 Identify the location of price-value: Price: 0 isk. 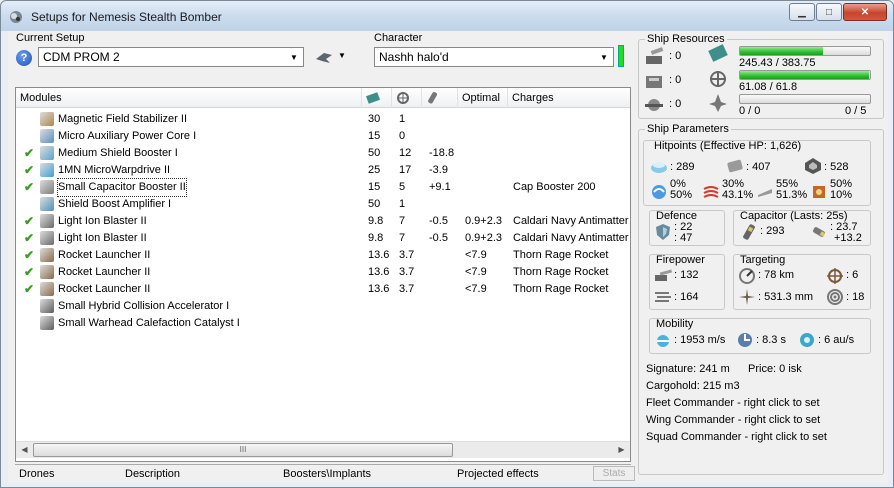
(775, 369).